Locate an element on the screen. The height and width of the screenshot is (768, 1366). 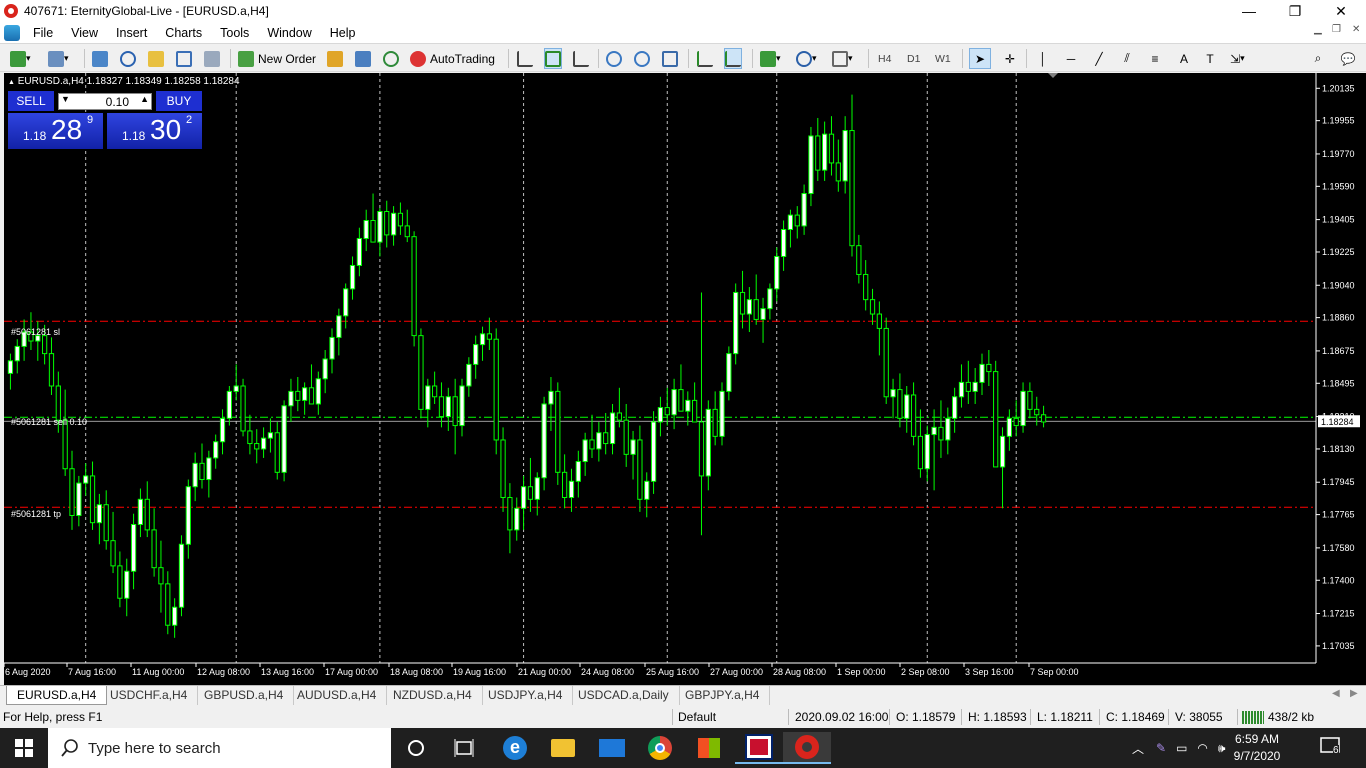
notifications-button: 6 is located at coordinates (1332, 748).